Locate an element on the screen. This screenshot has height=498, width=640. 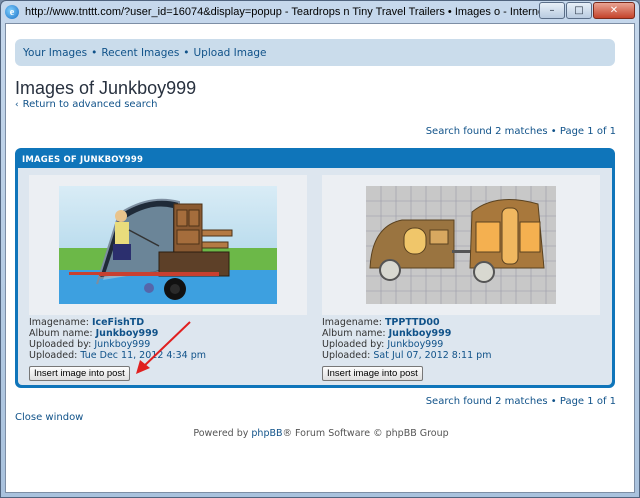
phpbb-link: phpBB is located at coordinates (266, 433).